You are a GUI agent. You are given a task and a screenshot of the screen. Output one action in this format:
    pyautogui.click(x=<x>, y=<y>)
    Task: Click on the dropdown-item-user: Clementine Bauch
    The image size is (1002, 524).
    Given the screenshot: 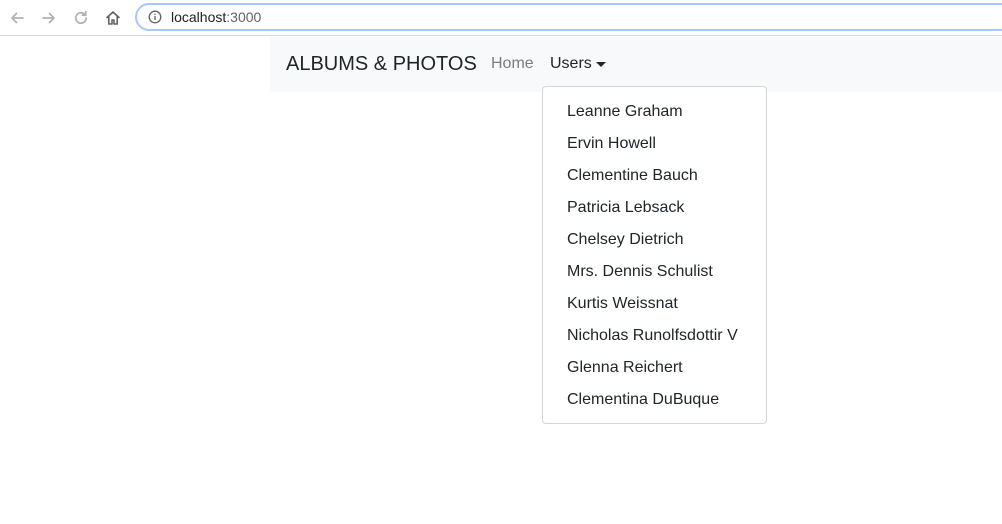 What is the action you would take?
    pyautogui.click(x=654, y=176)
    